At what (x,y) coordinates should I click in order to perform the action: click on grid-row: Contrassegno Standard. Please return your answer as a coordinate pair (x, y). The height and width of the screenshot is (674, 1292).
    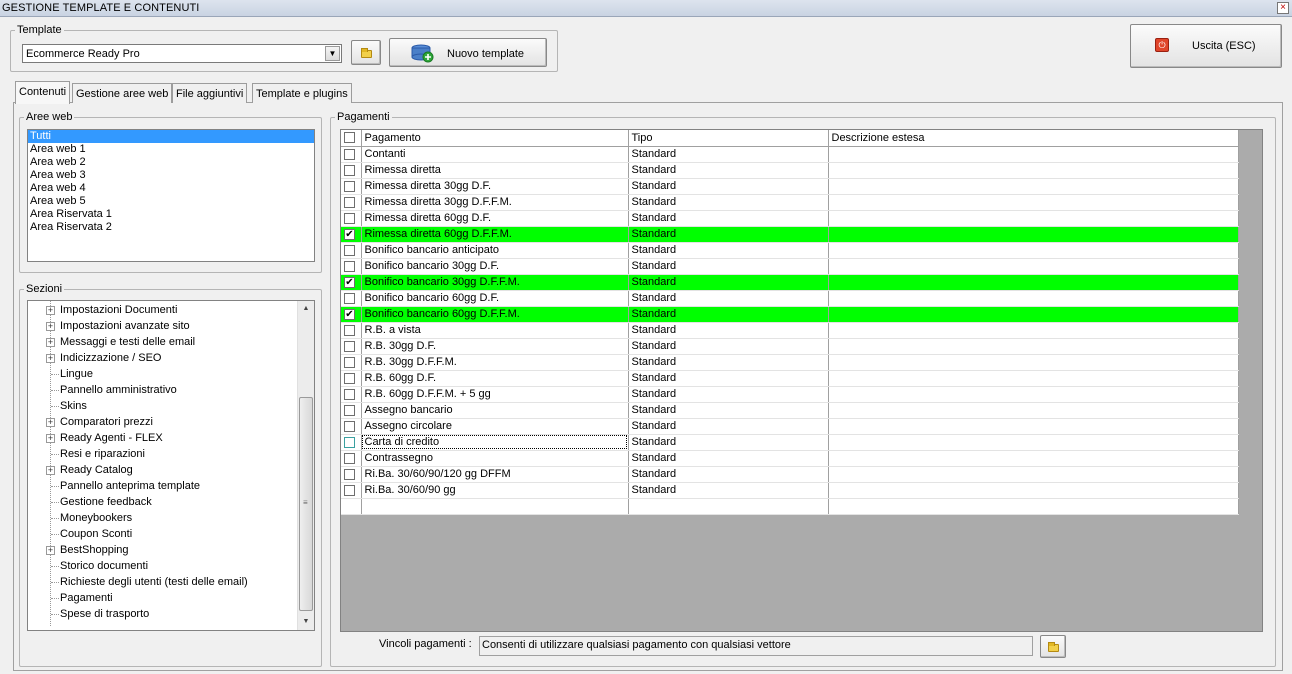
    Looking at the image, I should click on (790, 458).